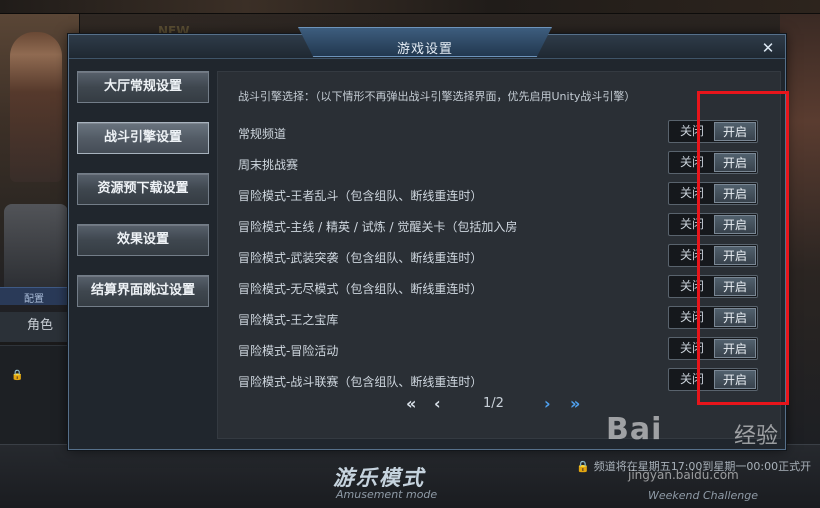 The image size is (820, 508). What do you see at coordinates (143, 138) in the screenshot?
I see `sidebar-item-battle-engine-settings: 战斗引擎设置` at bounding box center [143, 138].